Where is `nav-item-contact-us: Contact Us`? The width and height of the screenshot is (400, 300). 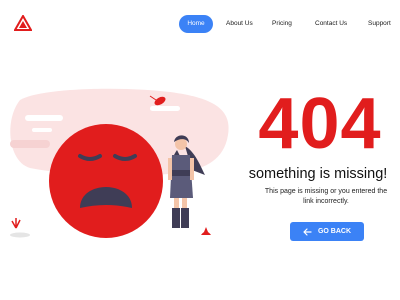 nav-item-contact-us: Contact Us is located at coordinates (331, 24).